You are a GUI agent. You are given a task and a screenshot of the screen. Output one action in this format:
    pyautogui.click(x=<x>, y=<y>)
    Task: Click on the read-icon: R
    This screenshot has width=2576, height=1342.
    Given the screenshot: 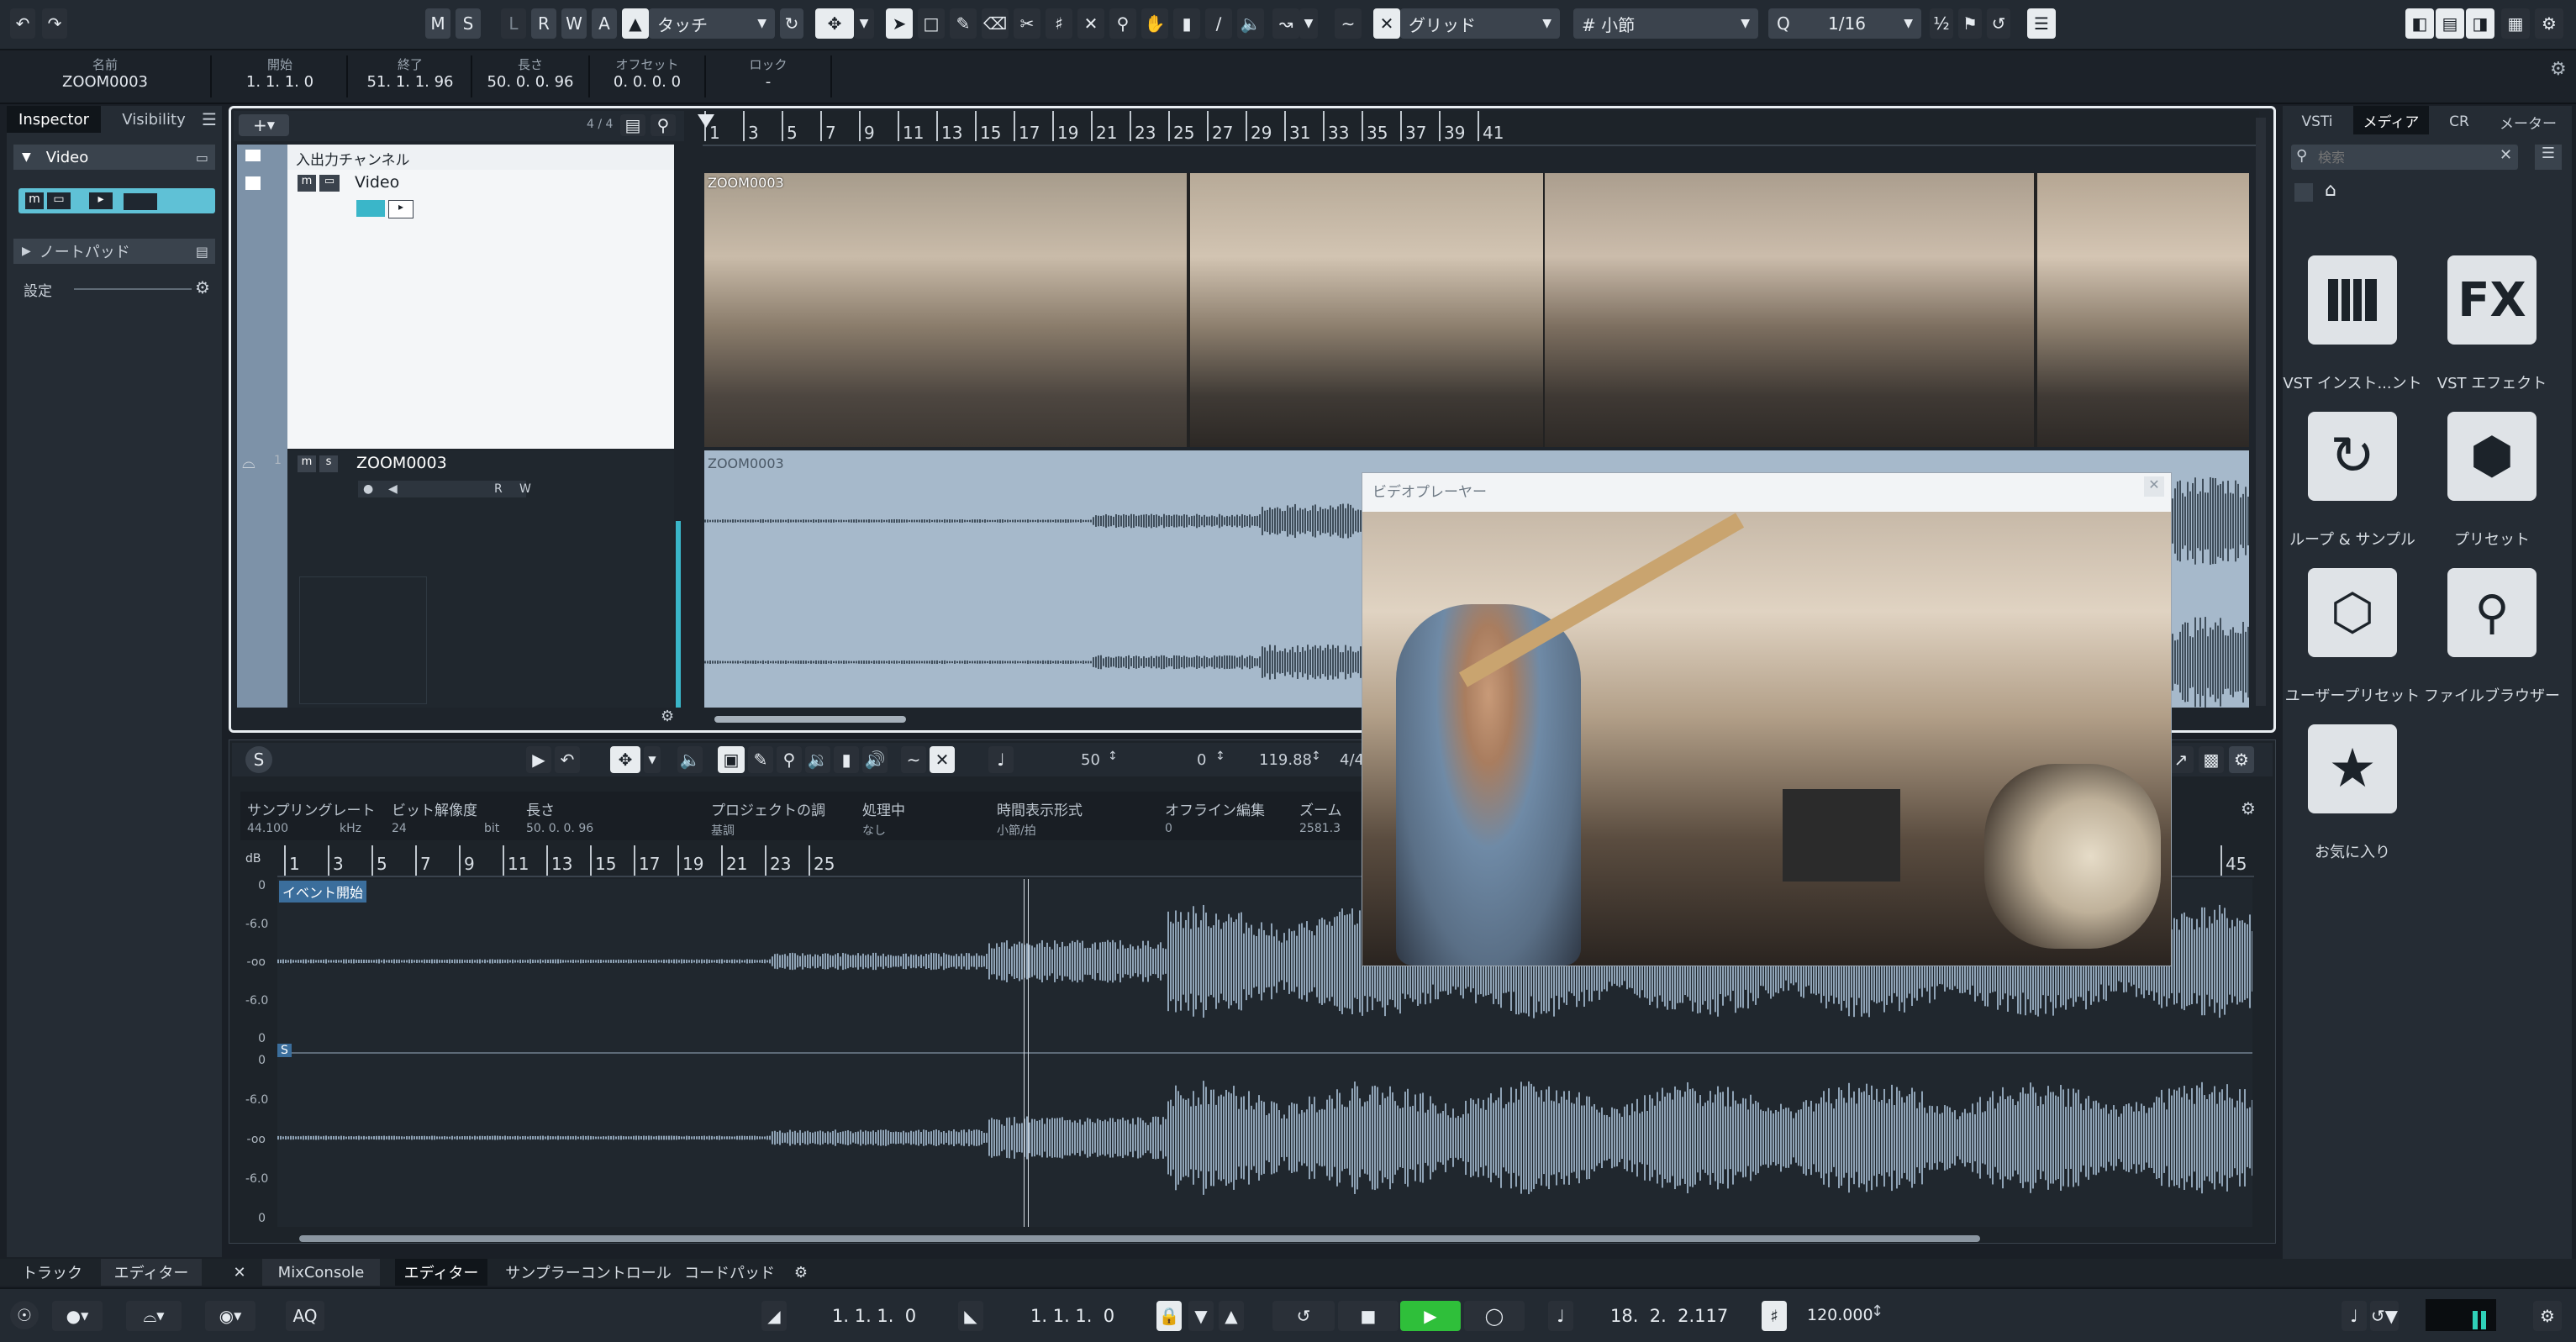 What is the action you would take?
    pyautogui.click(x=498, y=489)
    